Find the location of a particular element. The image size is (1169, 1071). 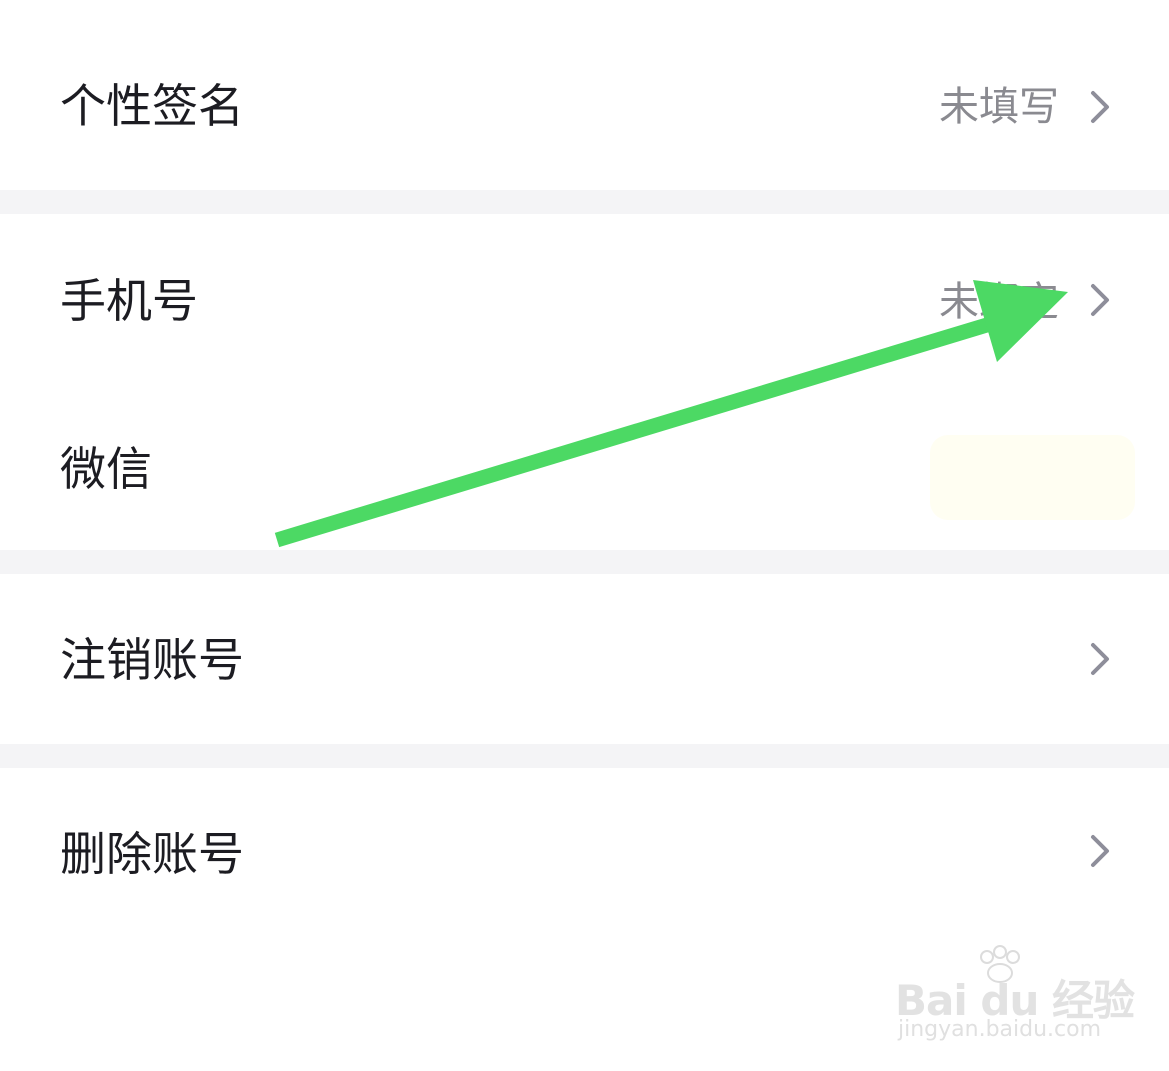

signature-value: 未填写 is located at coordinates (999, 107).